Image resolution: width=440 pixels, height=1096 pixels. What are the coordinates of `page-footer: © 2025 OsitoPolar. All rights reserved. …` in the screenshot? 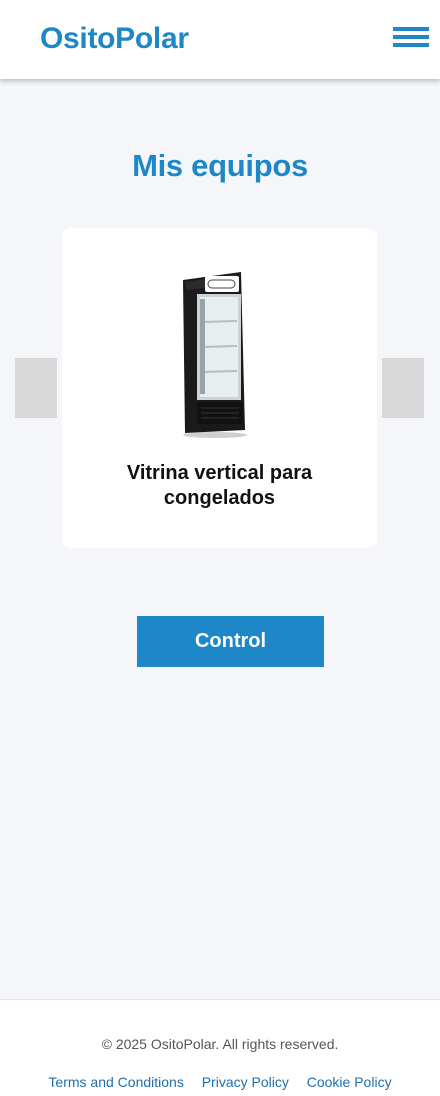 It's located at (220, 1047).